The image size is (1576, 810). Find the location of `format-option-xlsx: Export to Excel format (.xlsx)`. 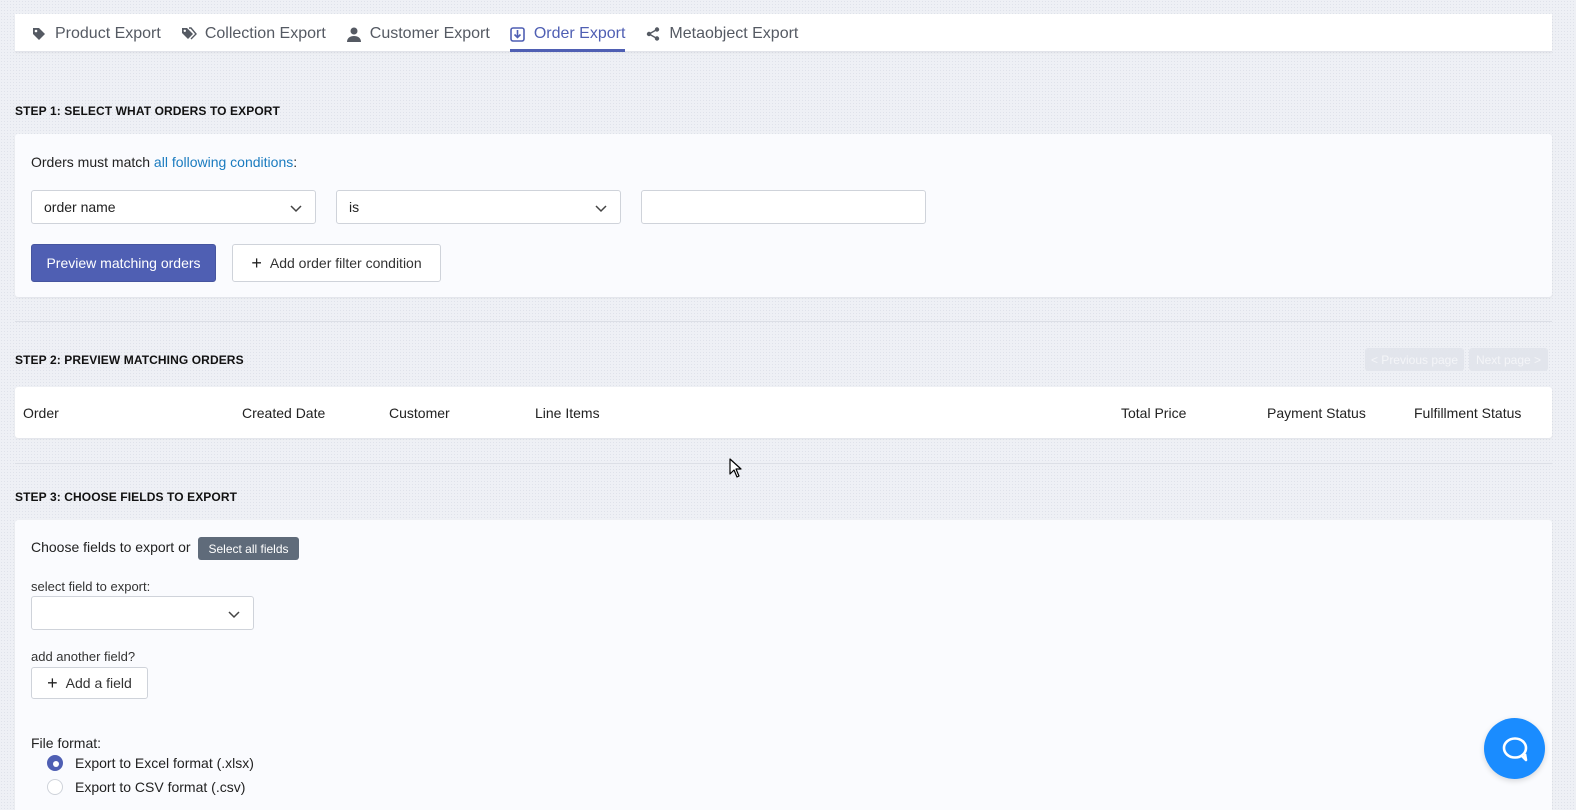

format-option-xlsx: Export to Excel format (.xlsx) is located at coordinates (150, 763).